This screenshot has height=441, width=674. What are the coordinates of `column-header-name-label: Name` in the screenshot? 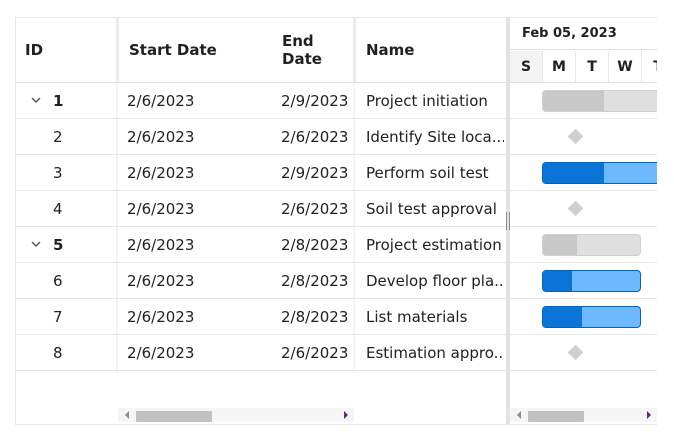 It's located at (390, 50).